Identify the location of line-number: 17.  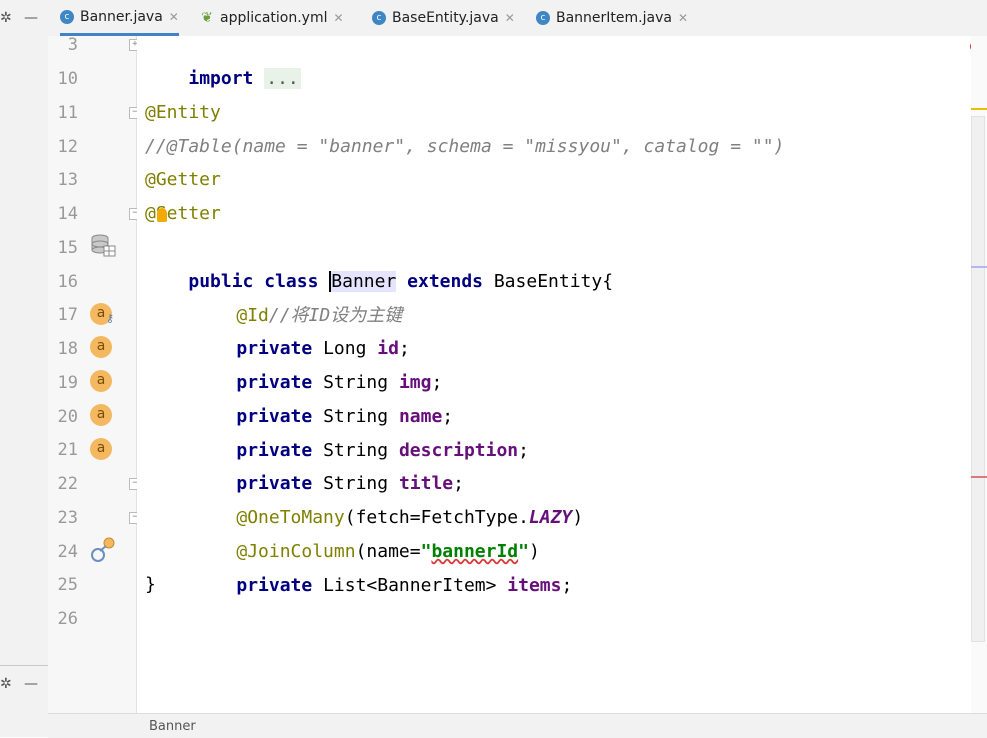
(67, 315).